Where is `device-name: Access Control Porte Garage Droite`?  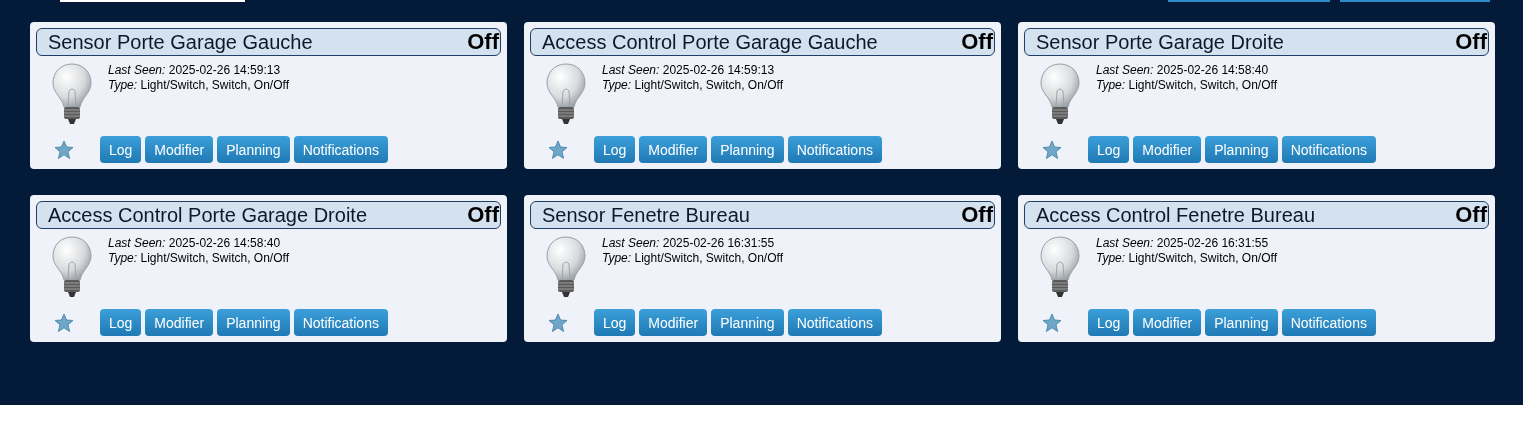 device-name: Access Control Porte Garage Droite is located at coordinates (208, 215).